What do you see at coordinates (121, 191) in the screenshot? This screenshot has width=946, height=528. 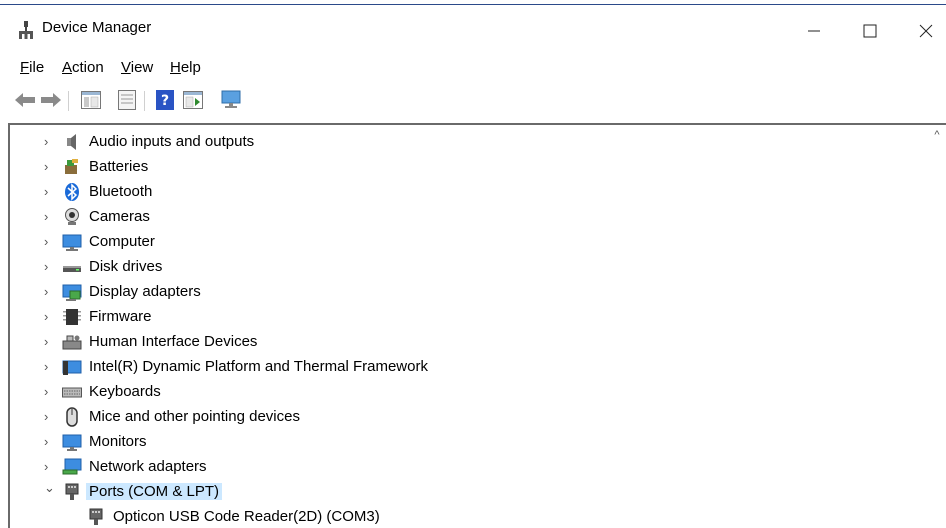 I see `tree-node-label: Bluetooth` at bounding box center [121, 191].